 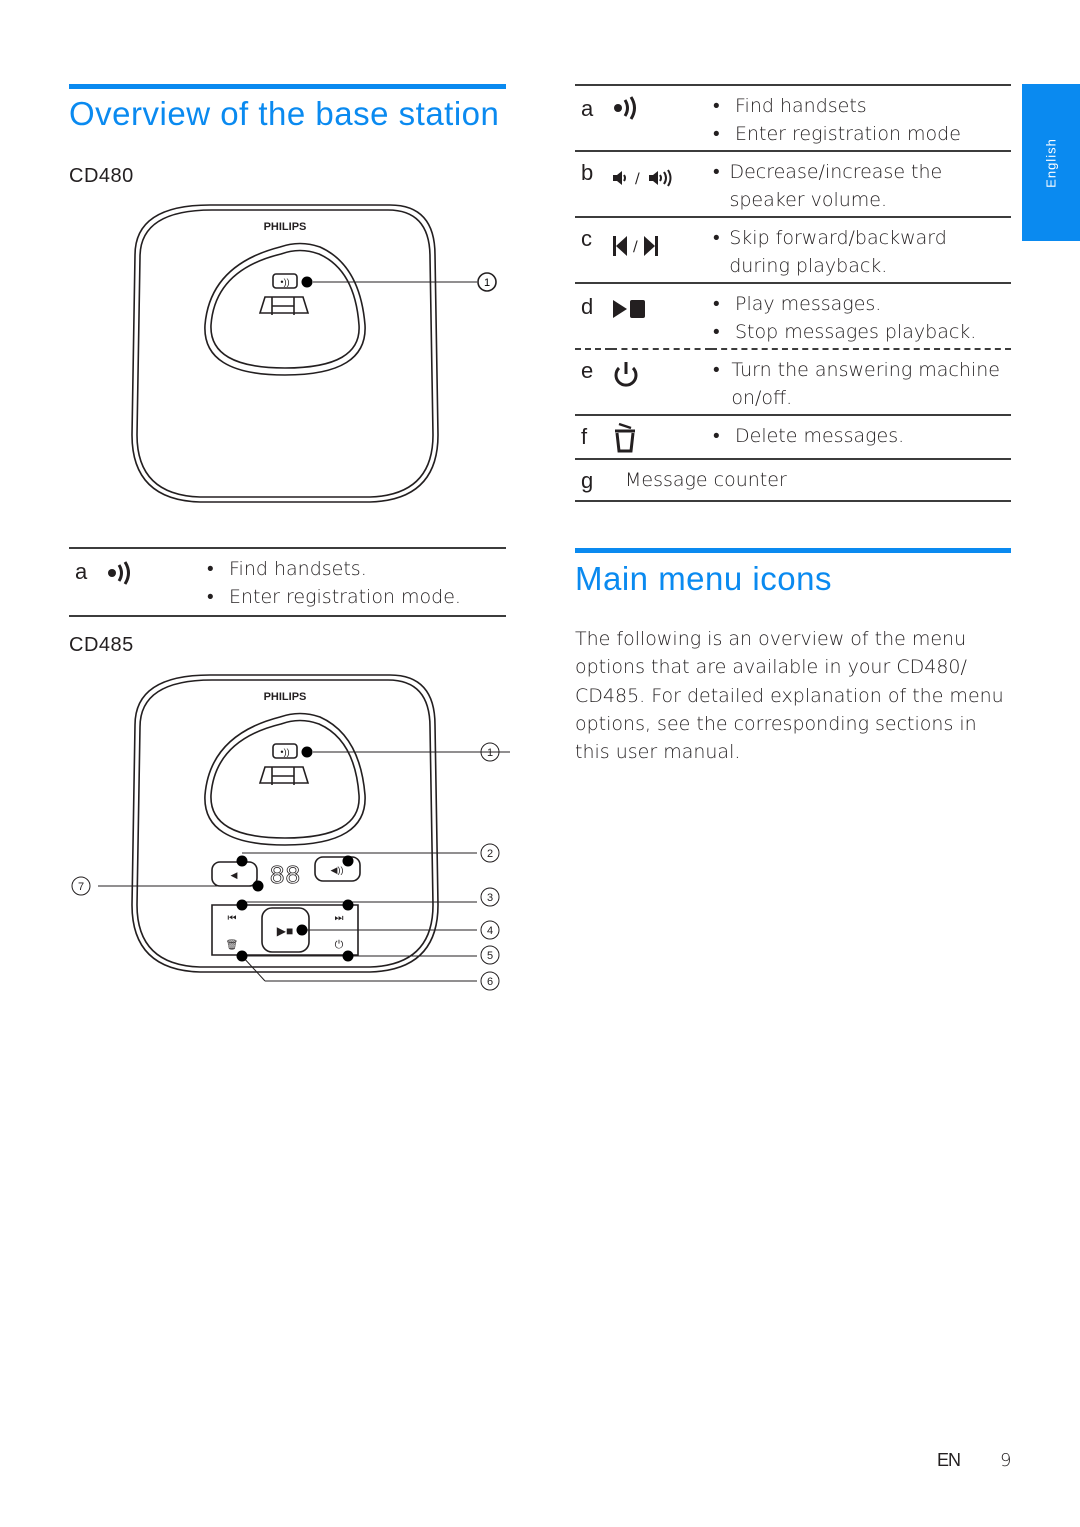 What do you see at coordinates (797, 304) in the screenshot?
I see `bullet-item: • Play messages.` at bounding box center [797, 304].